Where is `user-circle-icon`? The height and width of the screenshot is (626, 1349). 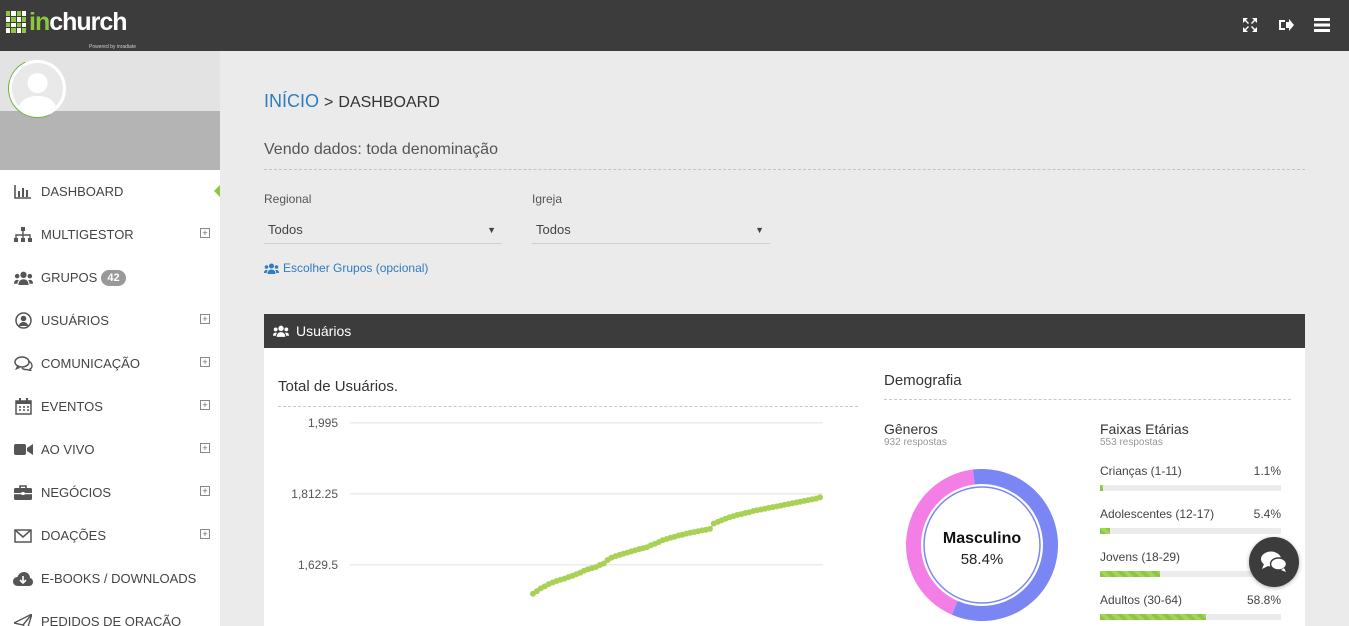 user-circle-icon is located at coordinates (23, 321).